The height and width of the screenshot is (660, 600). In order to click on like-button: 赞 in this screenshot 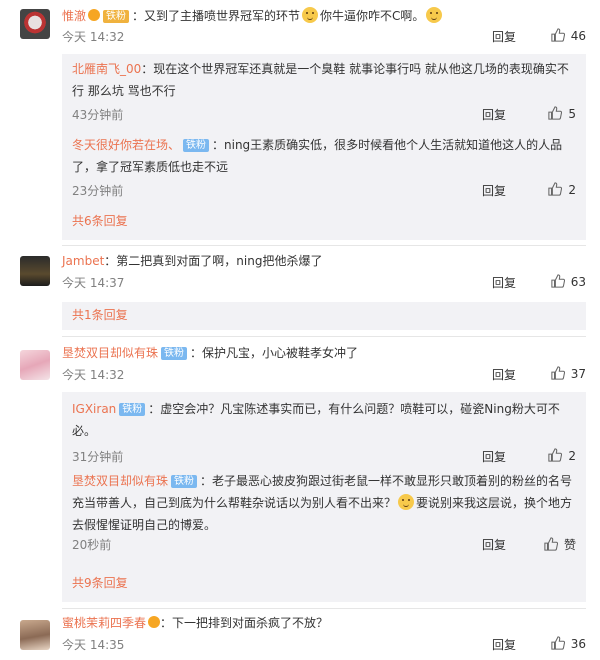, I will do `click(546, 544)`.